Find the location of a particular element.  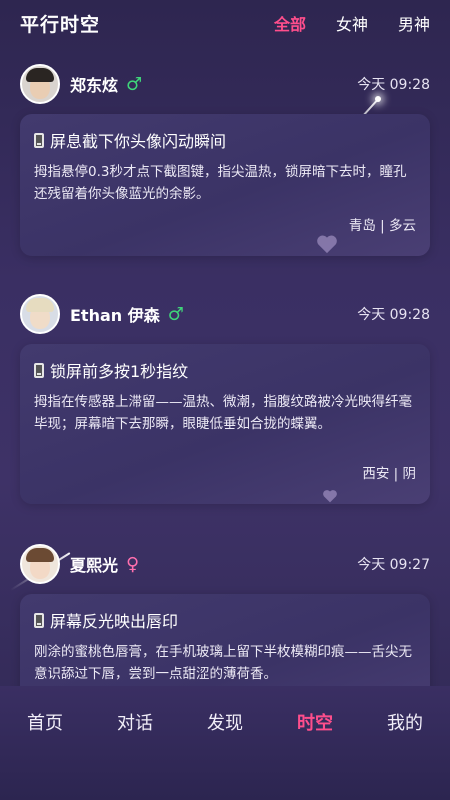

nav-item-timespace: 时空 is located at coordinates (315, 722).